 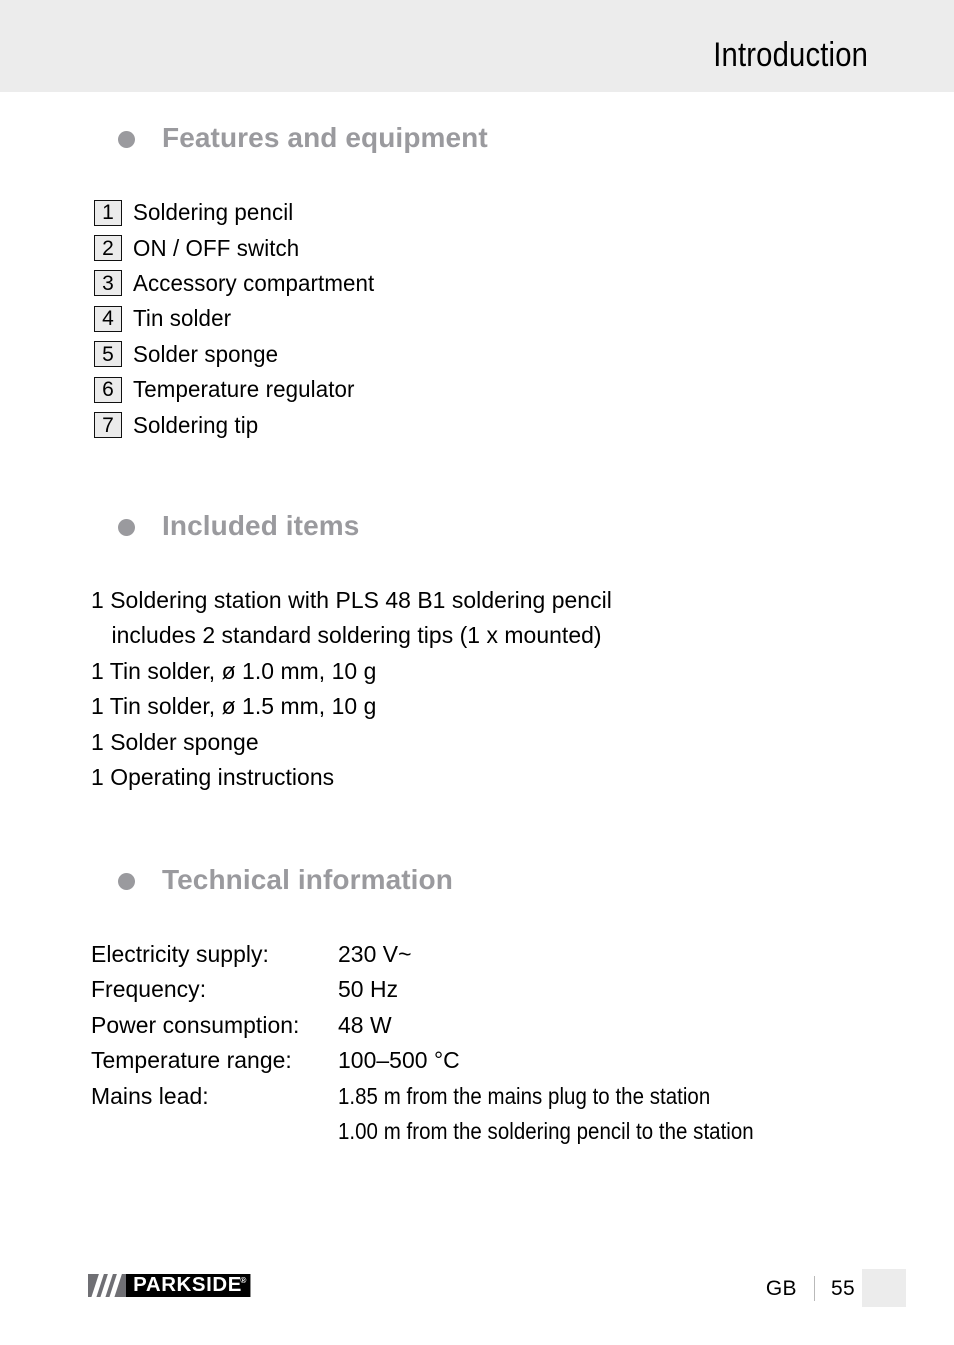 I want to click on feature-number-badge: 5, so click(x=108, y=354).